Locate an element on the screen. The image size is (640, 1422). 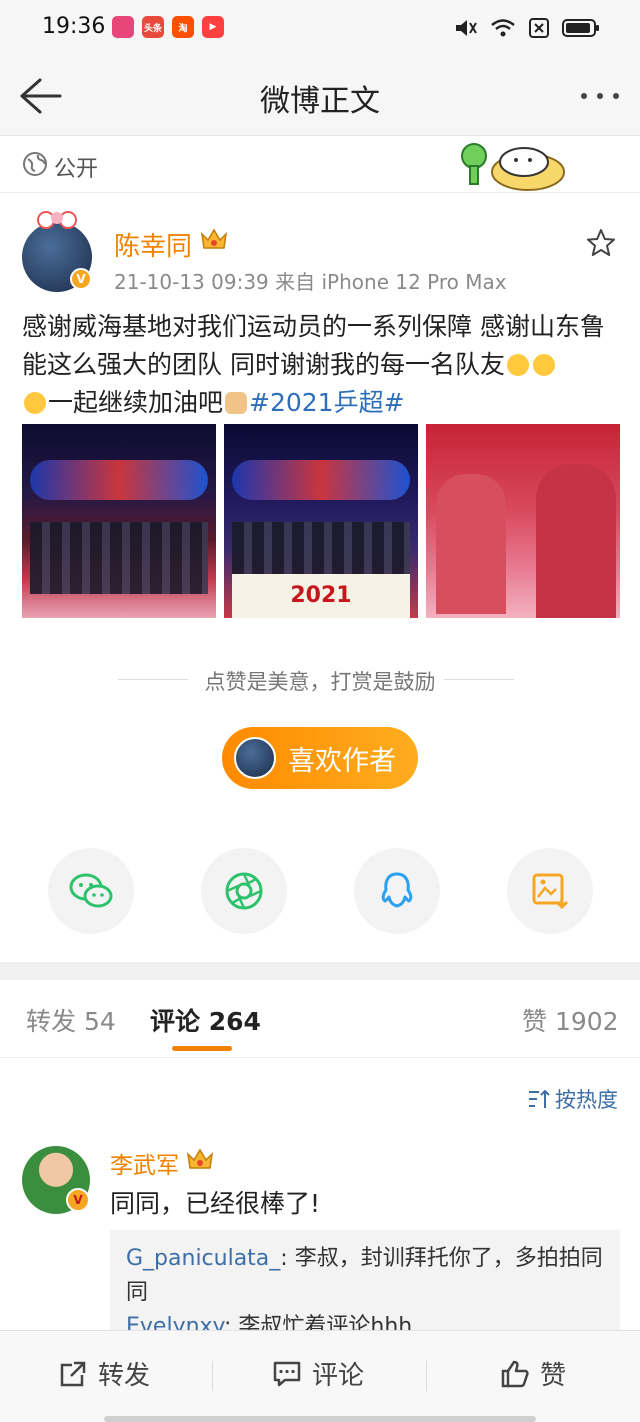
champion-banner: 2021 CHAMPION is located at coordinates (321, 596).